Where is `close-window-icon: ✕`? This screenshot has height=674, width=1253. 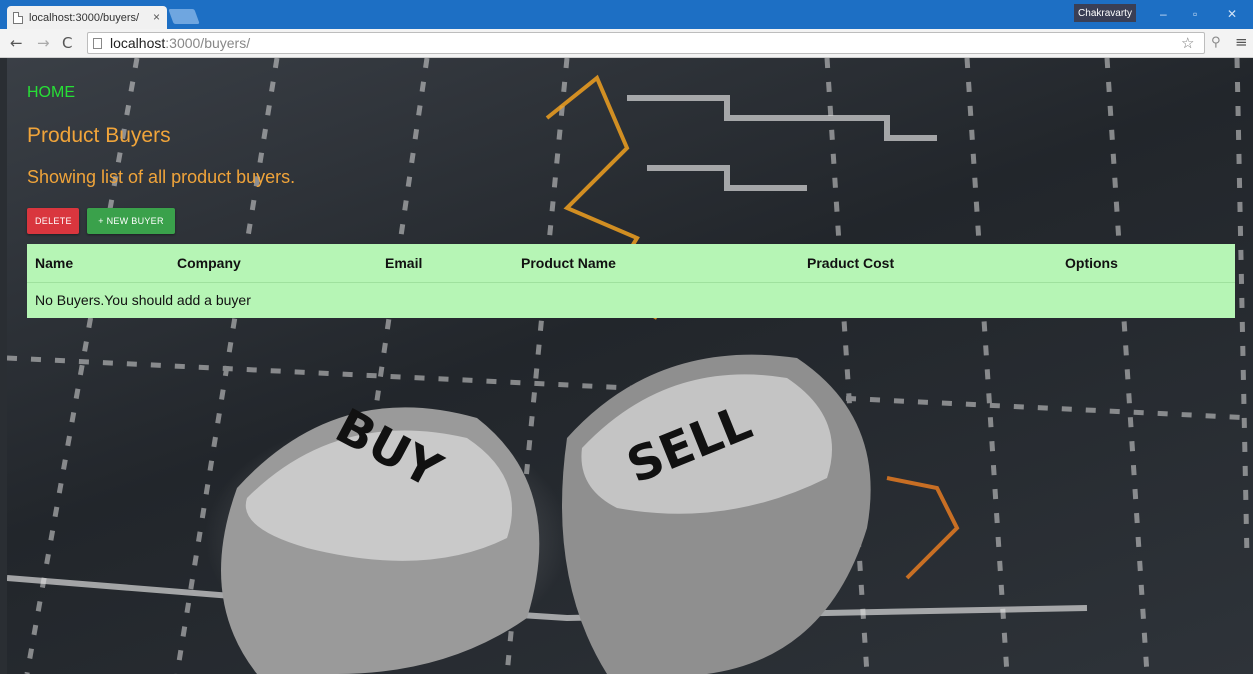
close-window-icon: ✕ is located at coordinates (1232, 14).